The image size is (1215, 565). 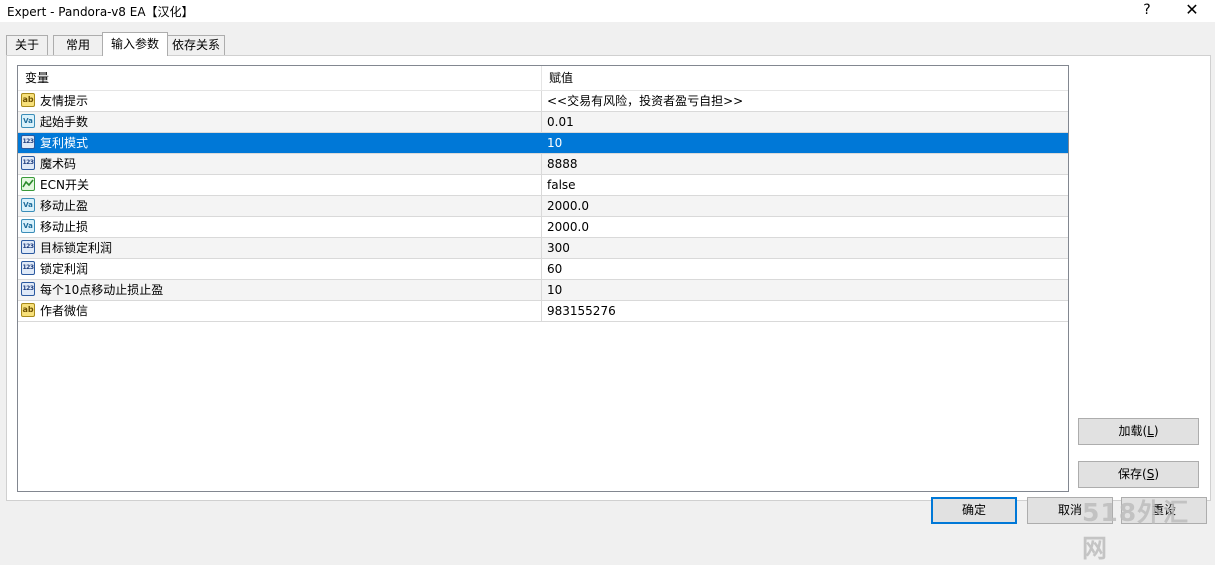 I want to click on grid-header: 变量 赋值, so click(x=543, y=78).